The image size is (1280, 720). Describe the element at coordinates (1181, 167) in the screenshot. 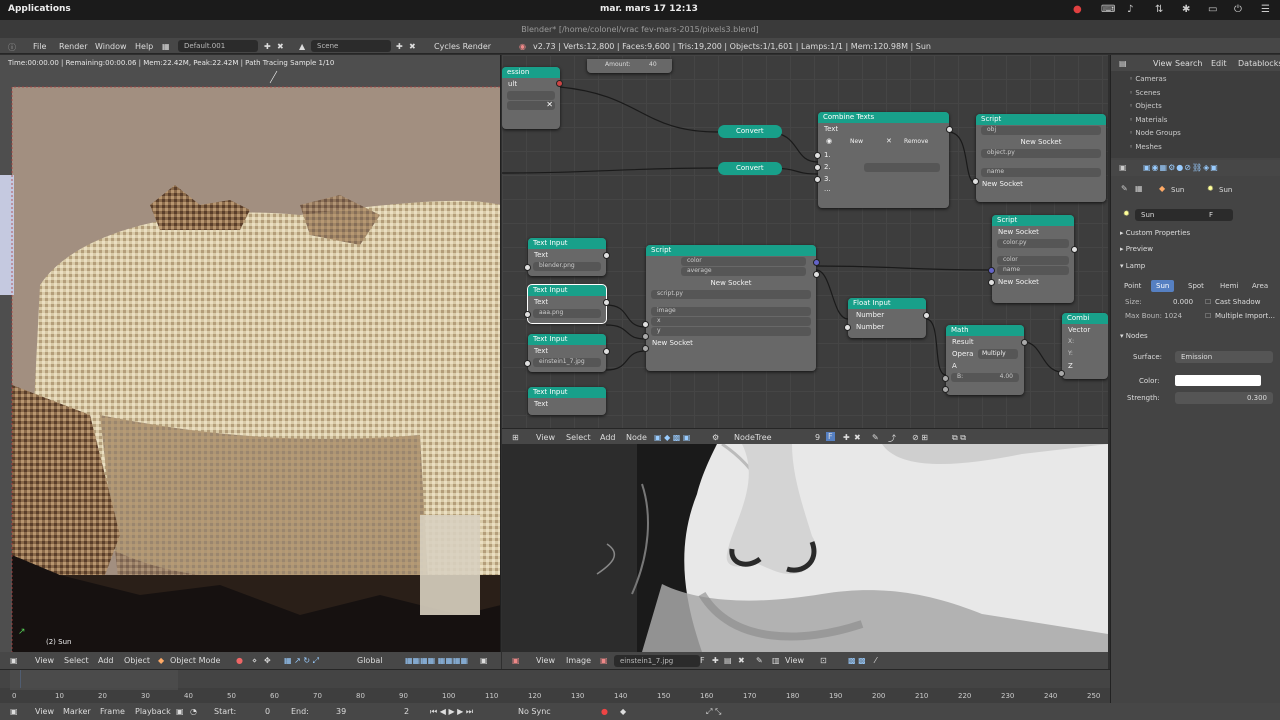

I see `context-tabs-icons: ▣◉▦⚙●⊘⛓◈▣` at that location.